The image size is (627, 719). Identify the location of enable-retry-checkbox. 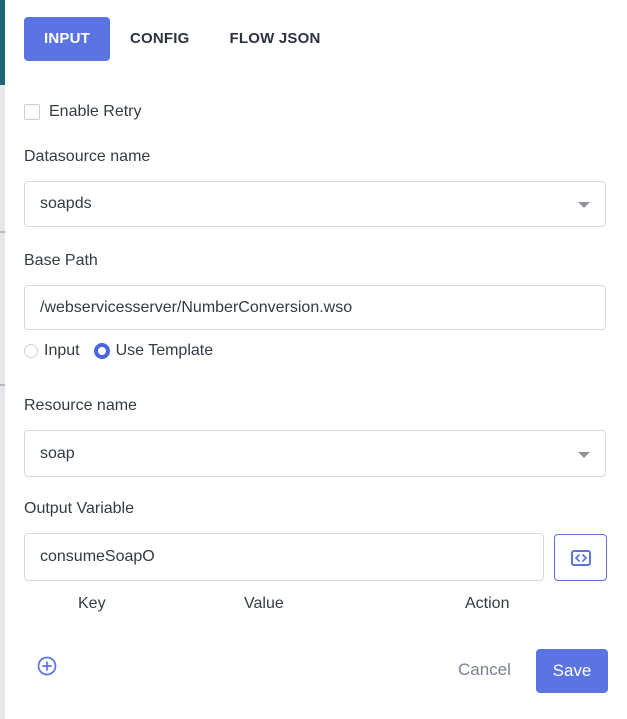
(32, 112).